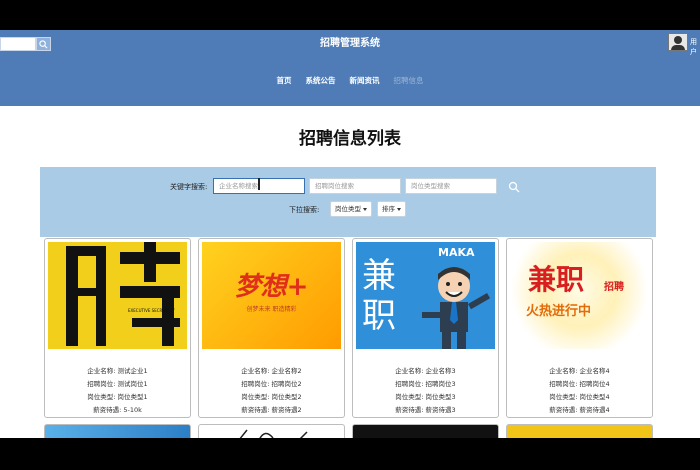 This screenshot has height=470, width=700. I want to click on job-image: MAKA 兼职, so click(425, 295).